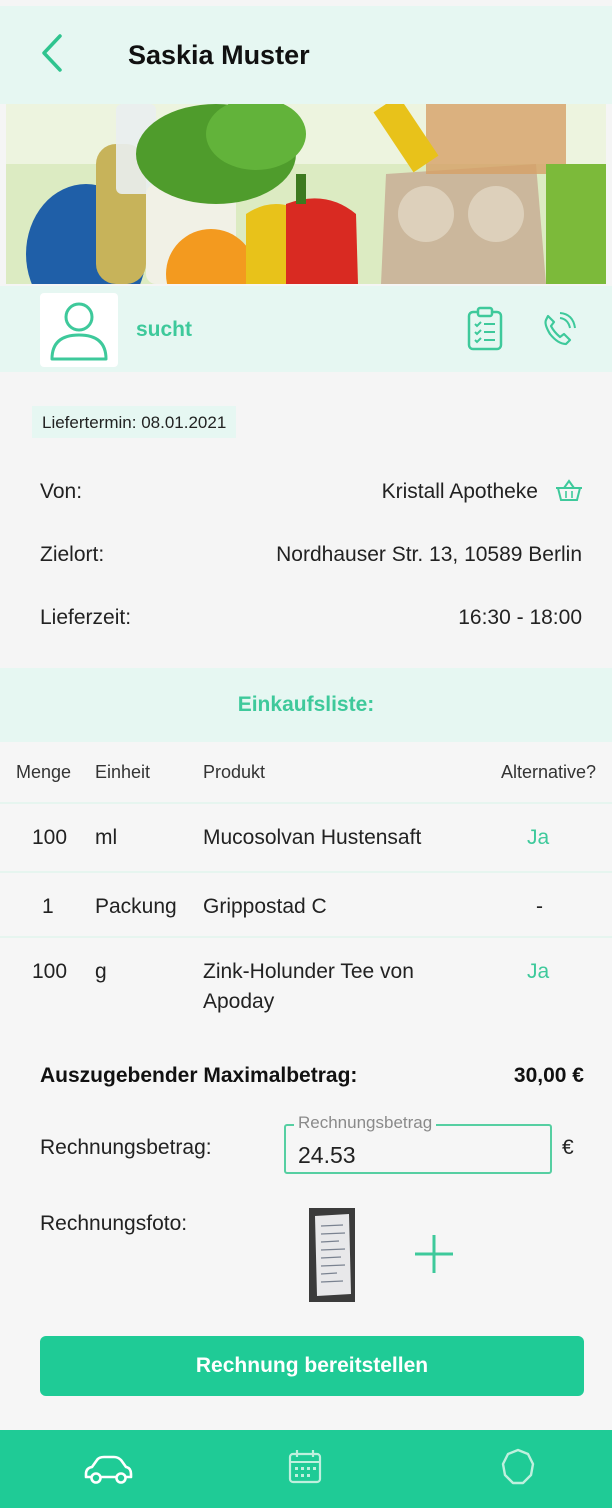 The width and height of the screenshot is (612, 1508). What do you see at coordinates (123, 772) in the screenshot?
I see `column-header-einheit: Einheit` at bounding box center [123, 772].